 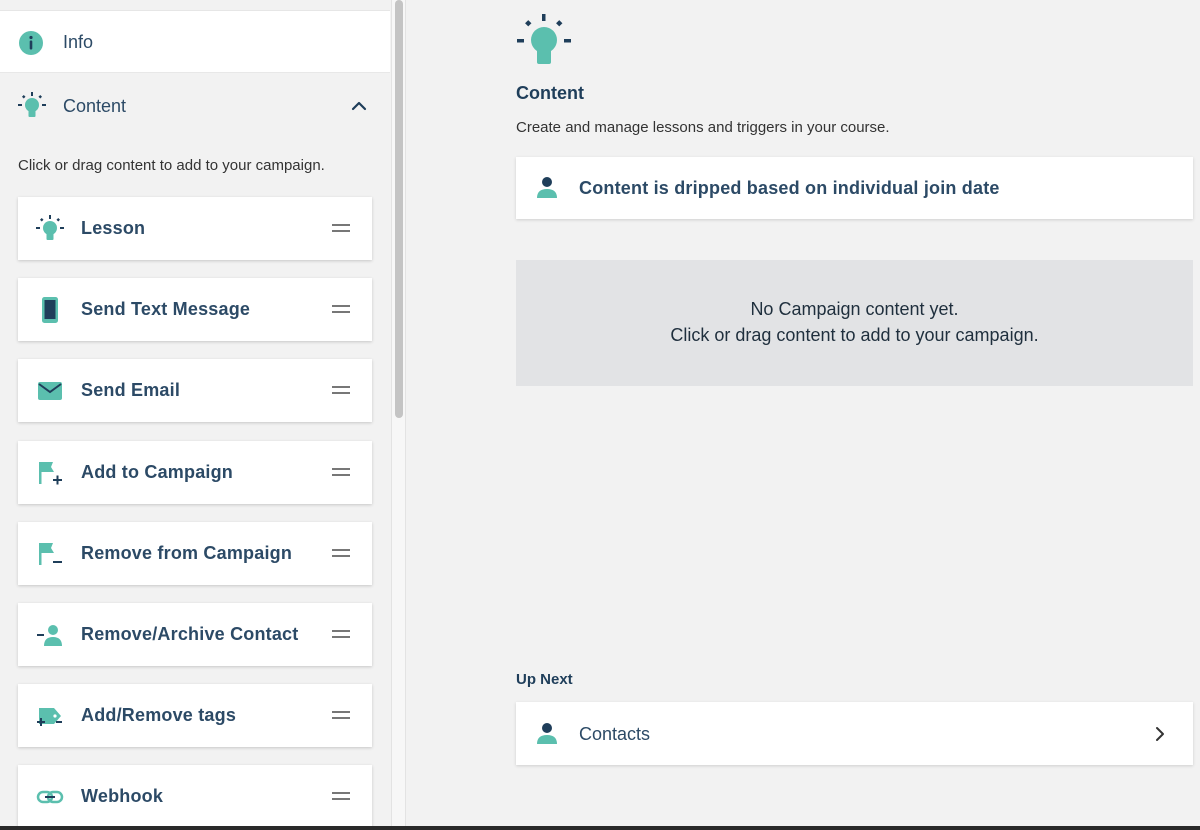 I want to click on chevron-right-icon, so click(x=1160, y=734).